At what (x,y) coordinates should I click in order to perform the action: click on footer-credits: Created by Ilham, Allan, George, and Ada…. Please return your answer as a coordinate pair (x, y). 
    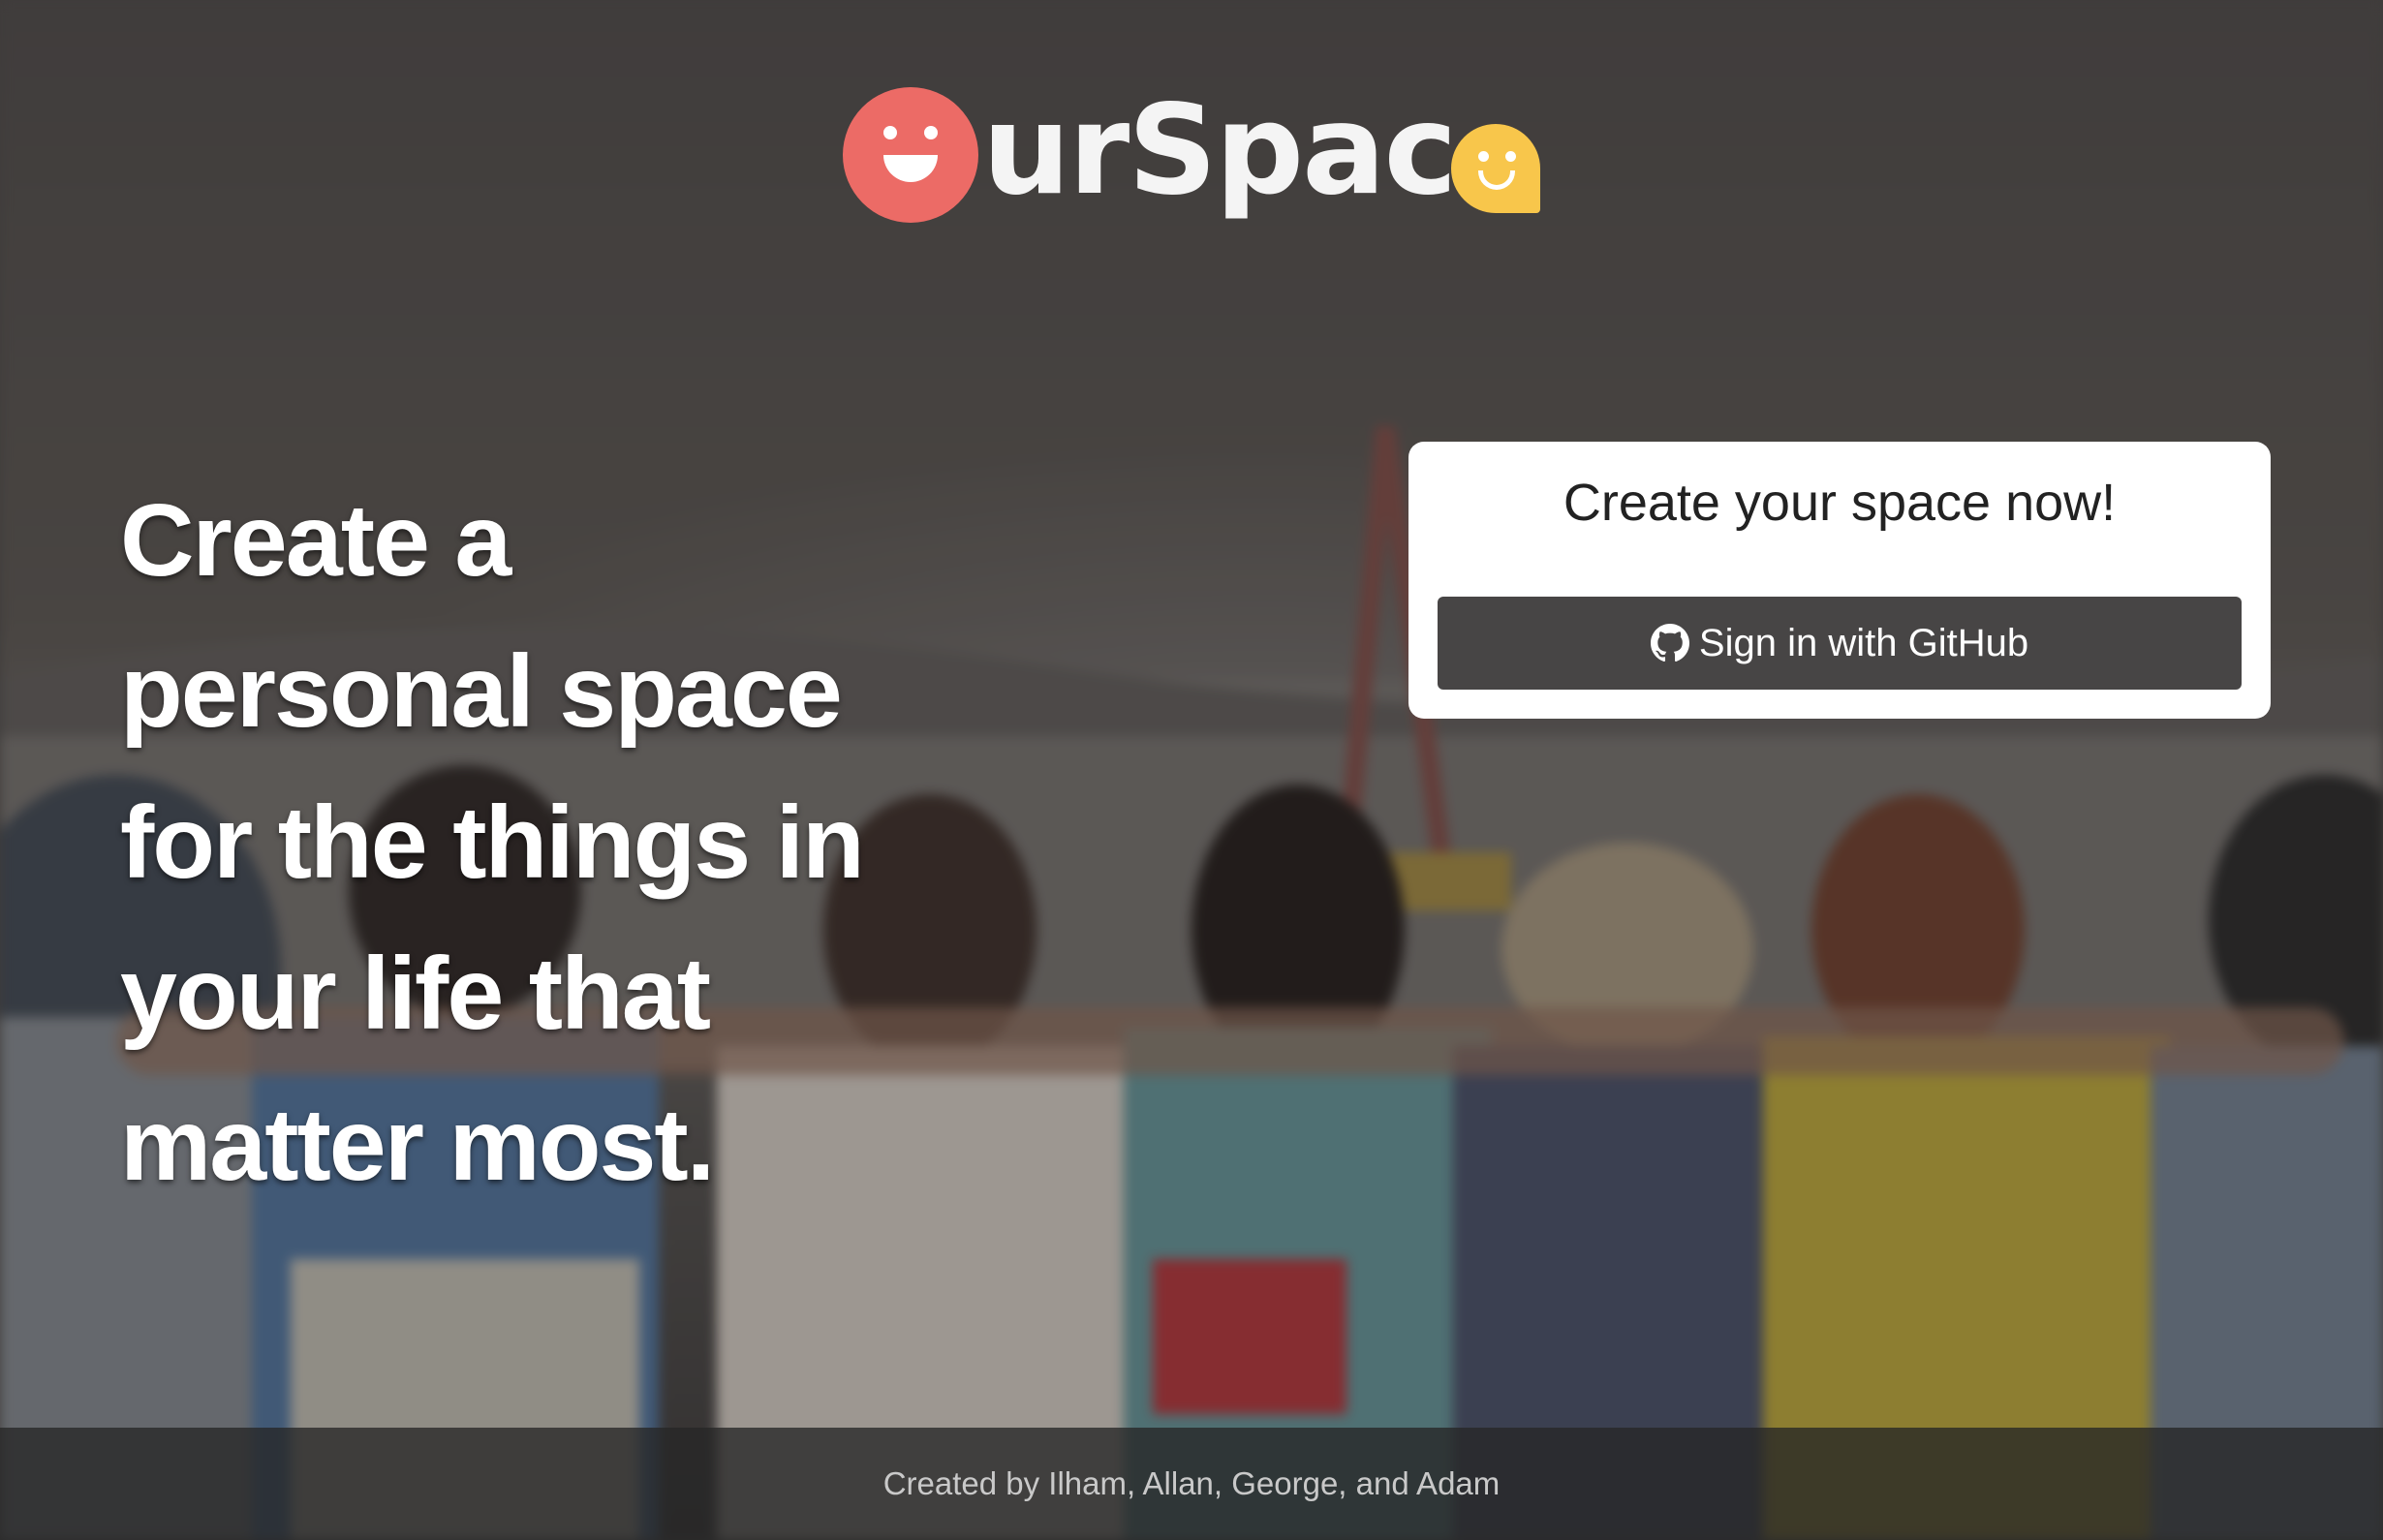
    Looking at the image, I should click on (1191, 1483).